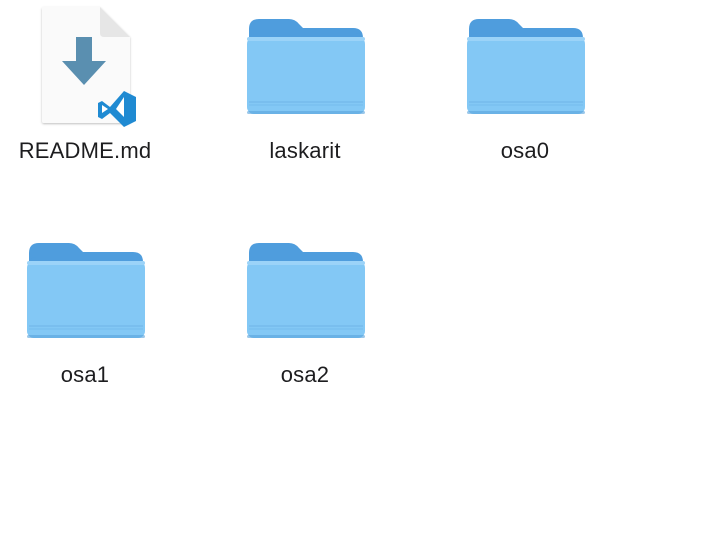  I want to click on folder-item-osa1: osa1, so click(85, 306).